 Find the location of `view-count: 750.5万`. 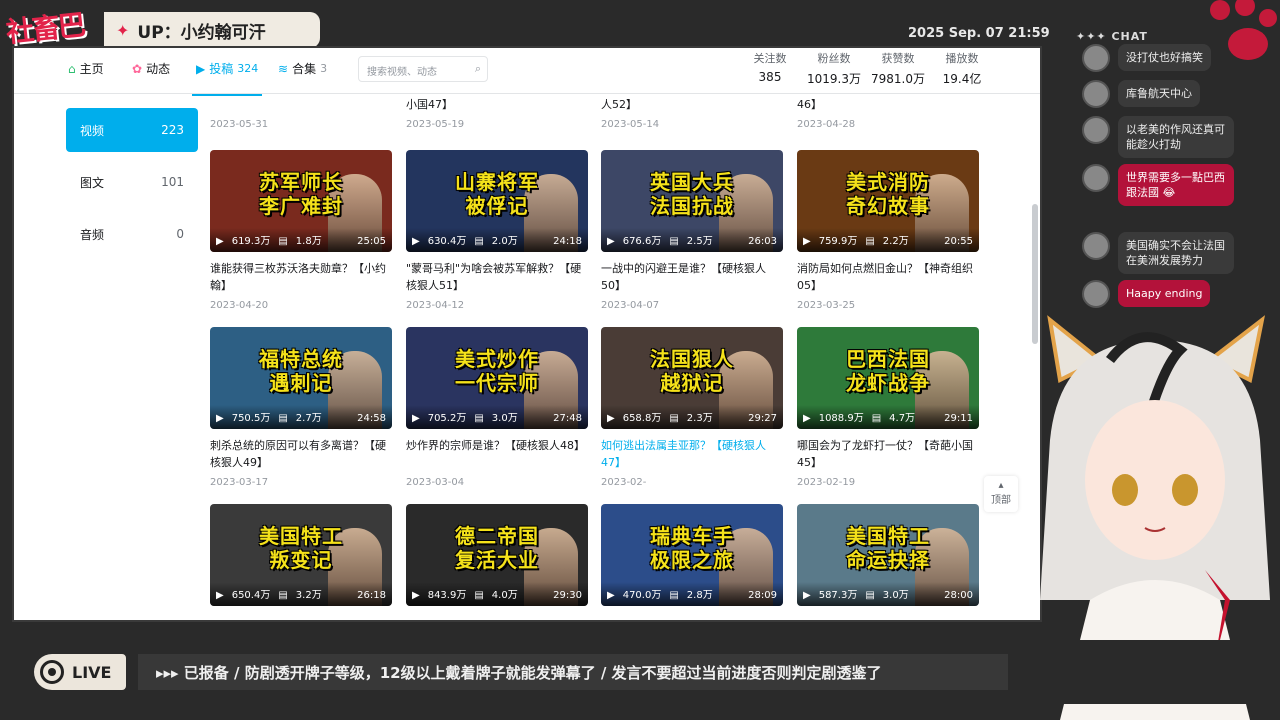

view-count: 750.5万 is located at coordinates (251, 418).